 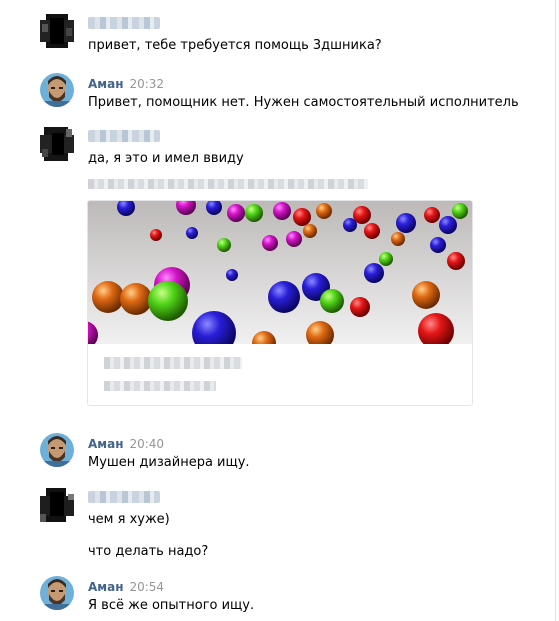 I want to click on message-time: 20:54, so click(x=146, y=587).